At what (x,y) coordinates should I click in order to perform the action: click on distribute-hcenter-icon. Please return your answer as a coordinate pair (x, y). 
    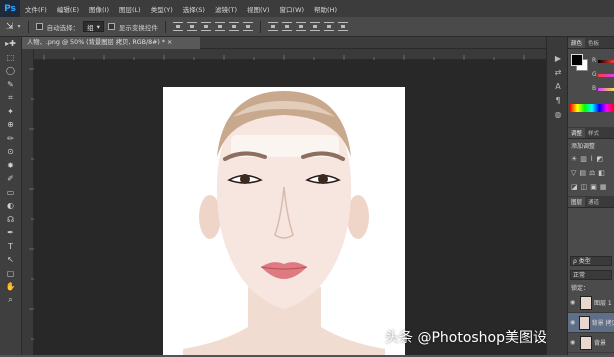
    Looking at the image, I should click on (328, 26).